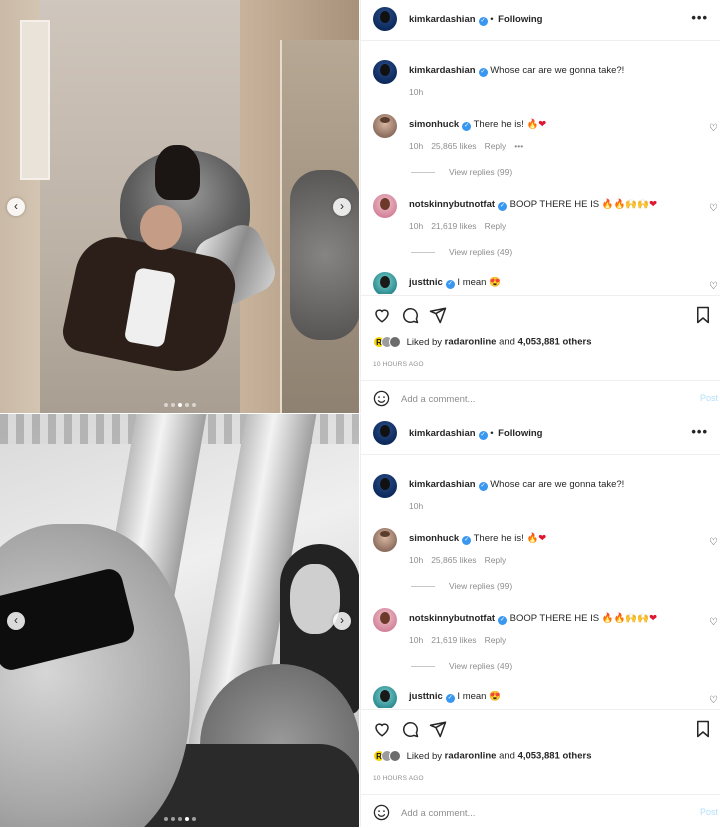 This screenshot has height=828, width=720. I want to click on heart-eyes-emoji-icon: 😍, so click(495, 696).